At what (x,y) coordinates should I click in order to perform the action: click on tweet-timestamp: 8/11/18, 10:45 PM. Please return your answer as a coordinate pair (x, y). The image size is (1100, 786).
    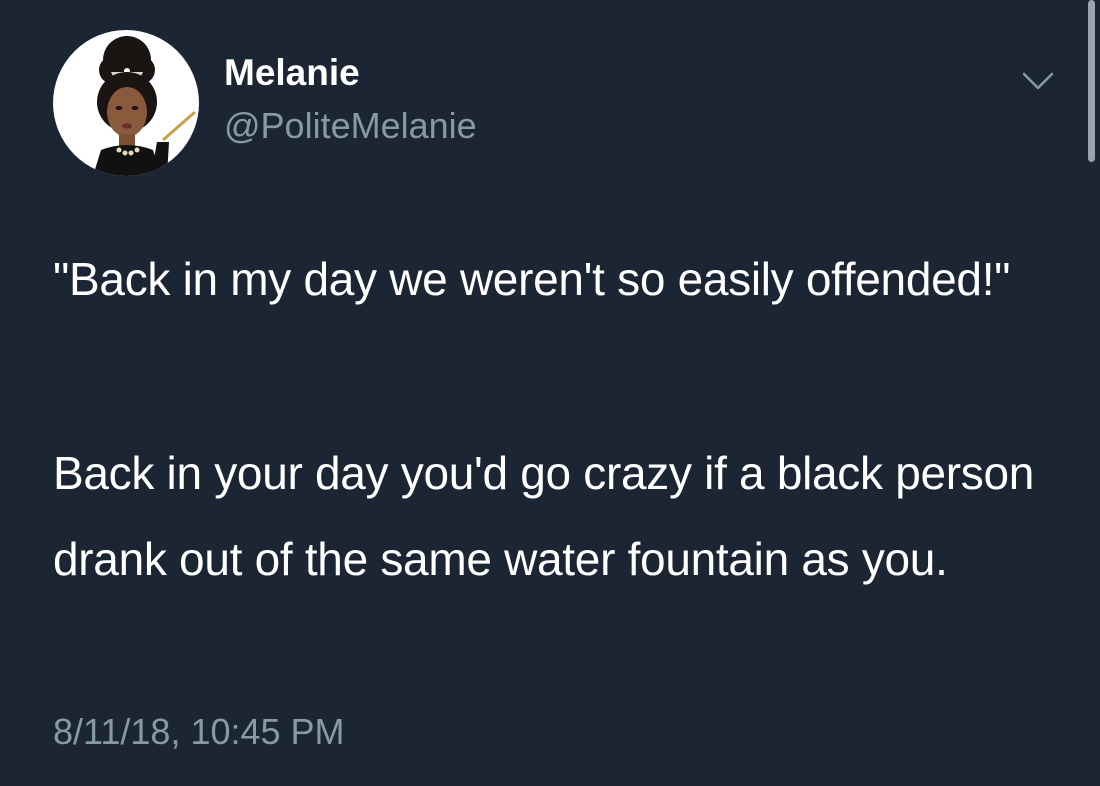
    Looking at the image, I should click on (199, 732).